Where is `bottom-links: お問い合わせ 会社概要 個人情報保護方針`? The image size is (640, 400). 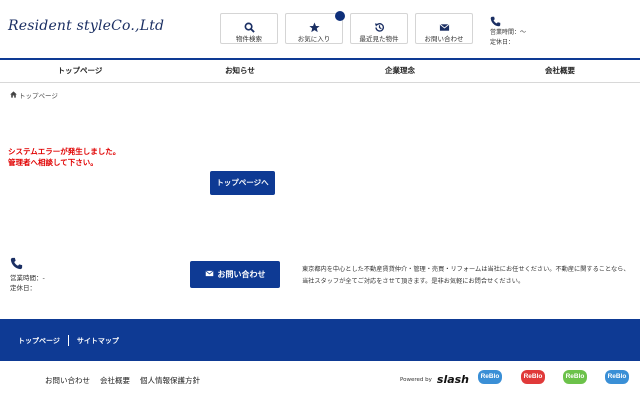
bottom-links: お問い合わせ 会社概要 個人情報保護方針 is located at coordinates (122, 380).